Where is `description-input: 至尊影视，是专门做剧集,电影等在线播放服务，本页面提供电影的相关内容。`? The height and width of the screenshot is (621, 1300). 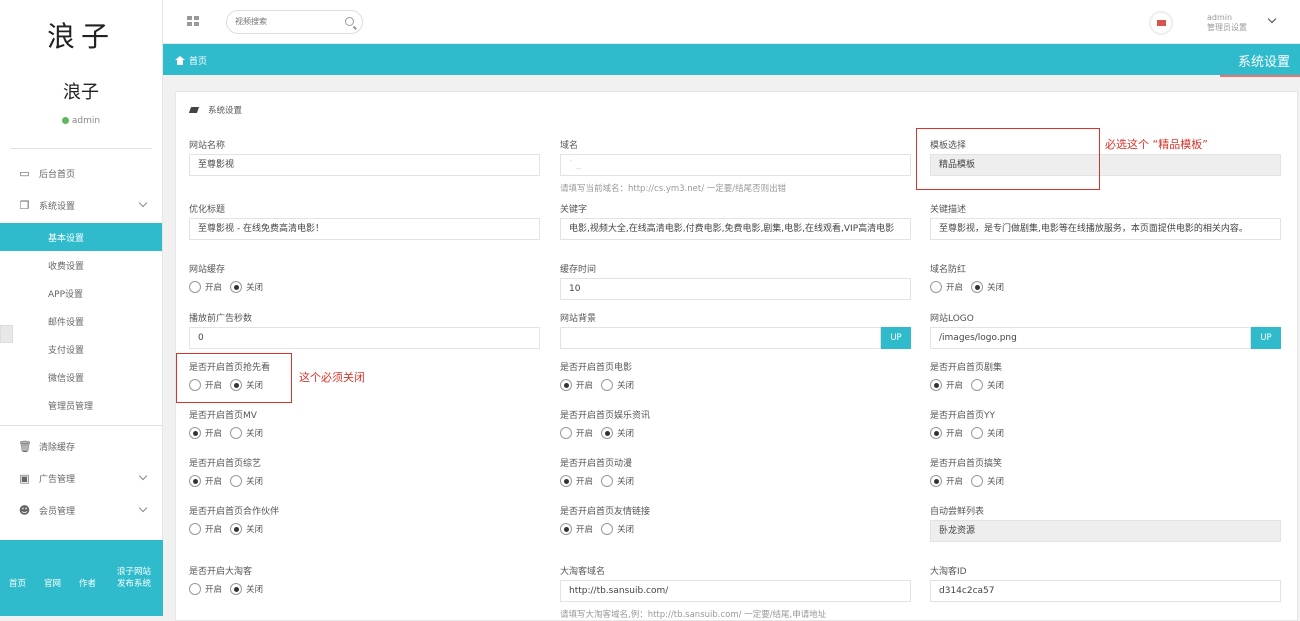
description-input: 至尊影视，是专门做剧集,电影等在线播放服务，本页面提供电影的相关内容。 is located at coordinates (1105, 229).